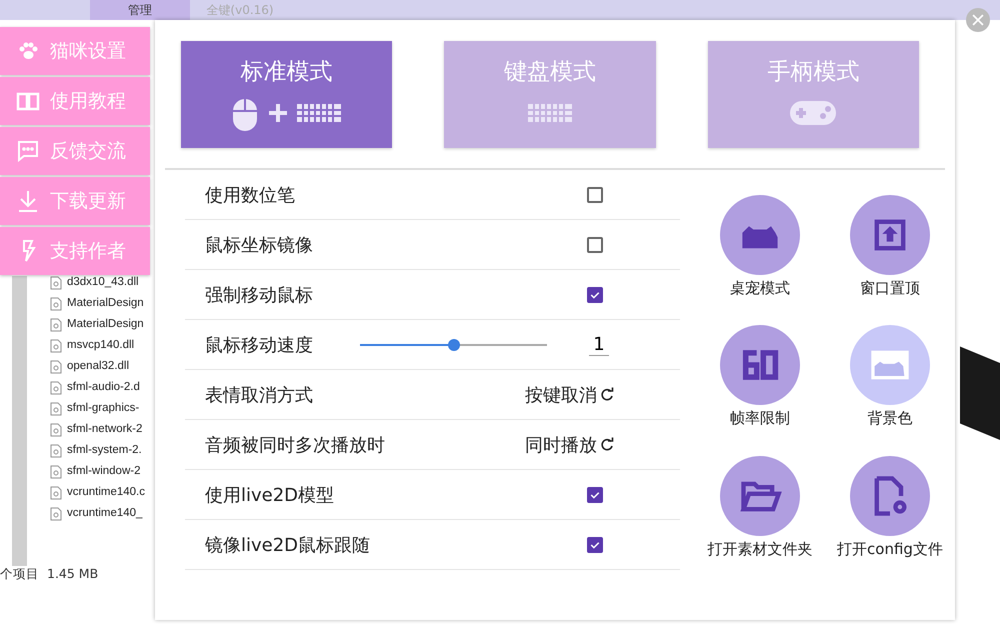  What do you see at coordinates (104, 450) in the screenshot?
I see `file-name: sfml-system-2.` at bounding box center [104, 450].